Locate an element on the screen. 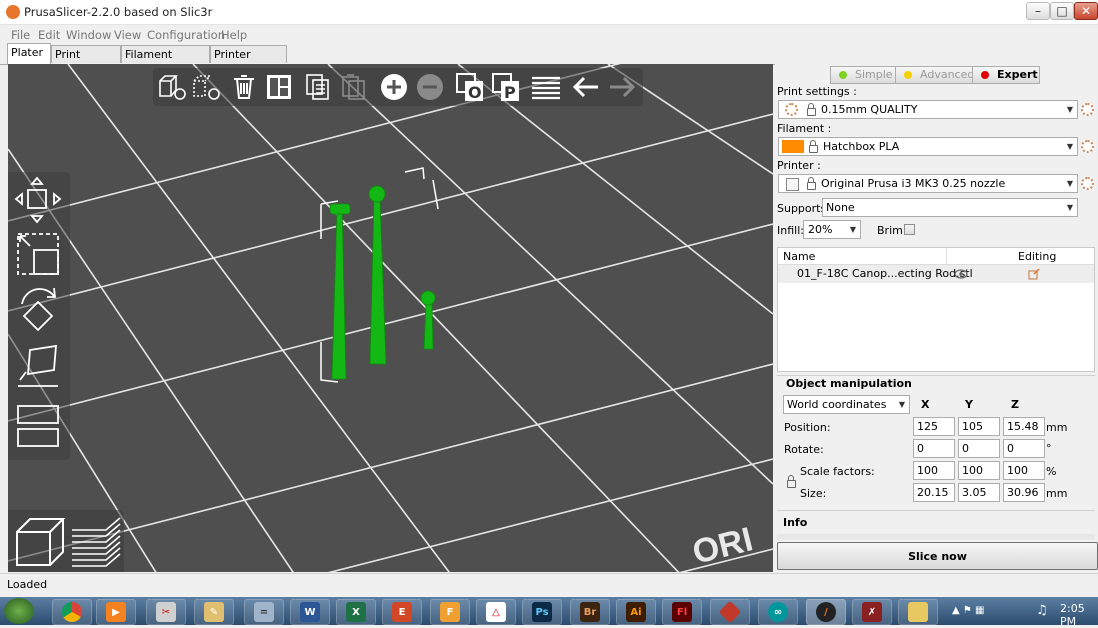 This screenshot has height=628, width=1098. gizmo-toolbar is located at coordinates (39, 316).